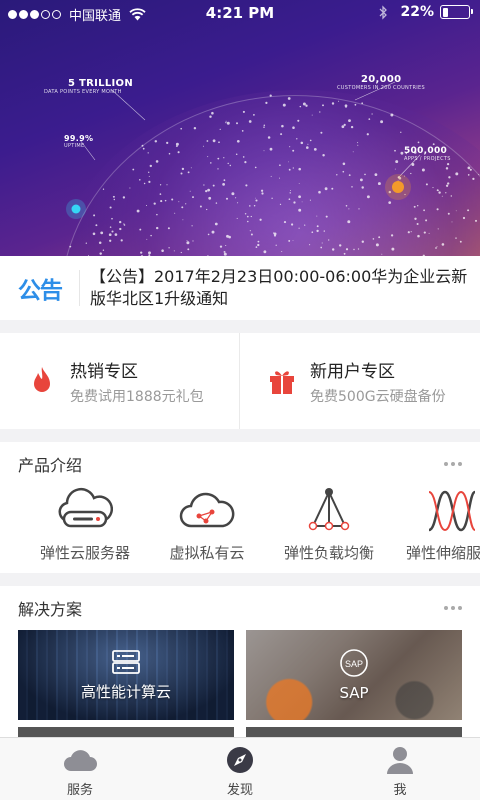 The height and width of the screenshot is (800, 480). What do you see at coordinates (84, 553) in the screenshot?
I see `product-name: 弹性云服务器` at bounding box center [84, 553].